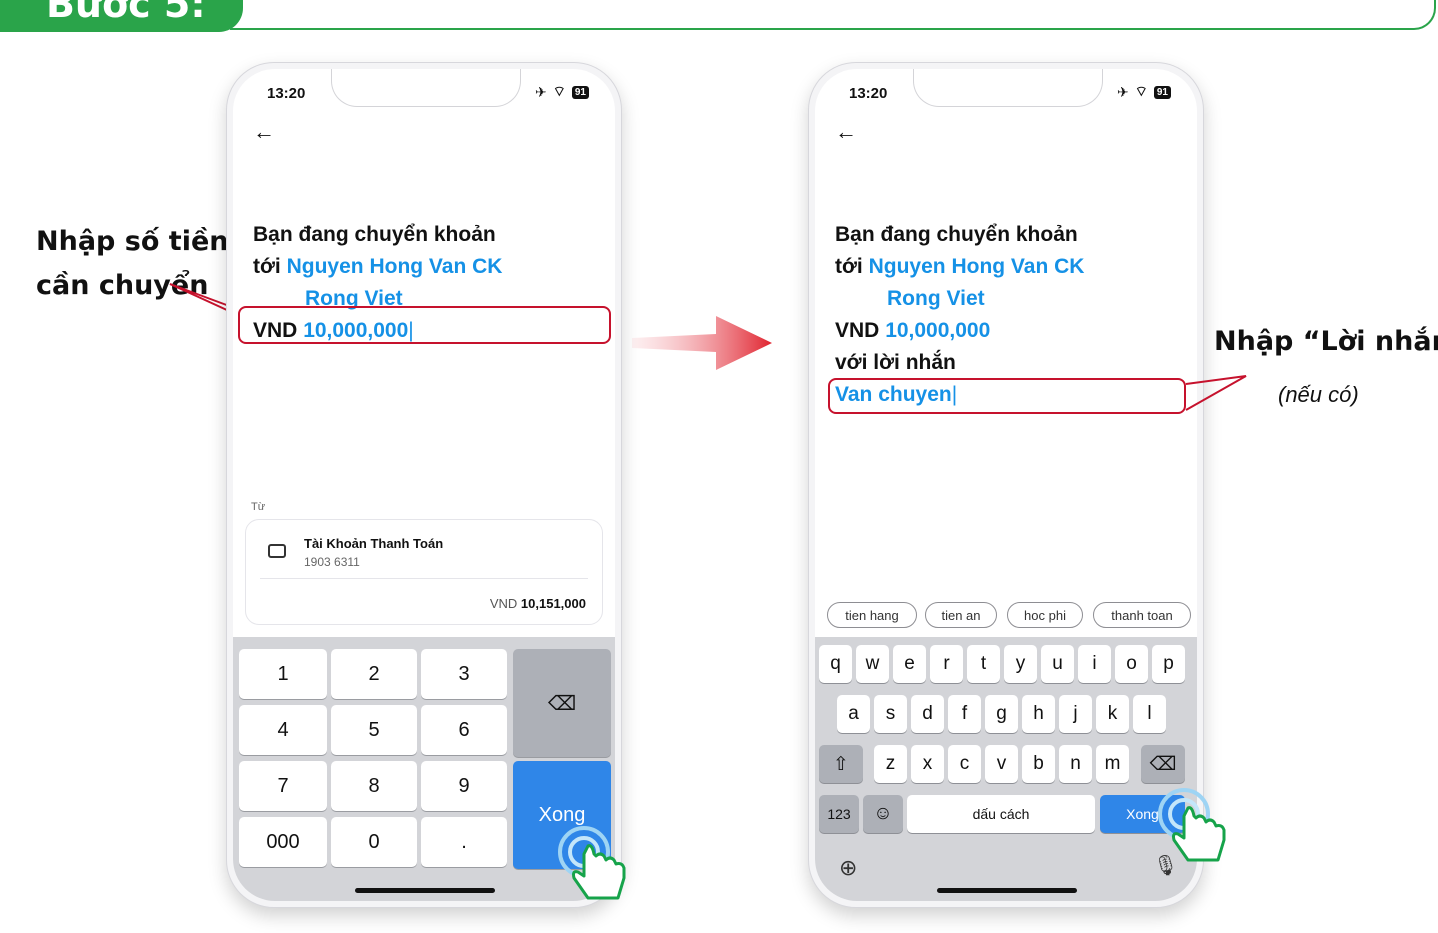  I want to click on balance-value: 10,151,000, so click(553, 603).